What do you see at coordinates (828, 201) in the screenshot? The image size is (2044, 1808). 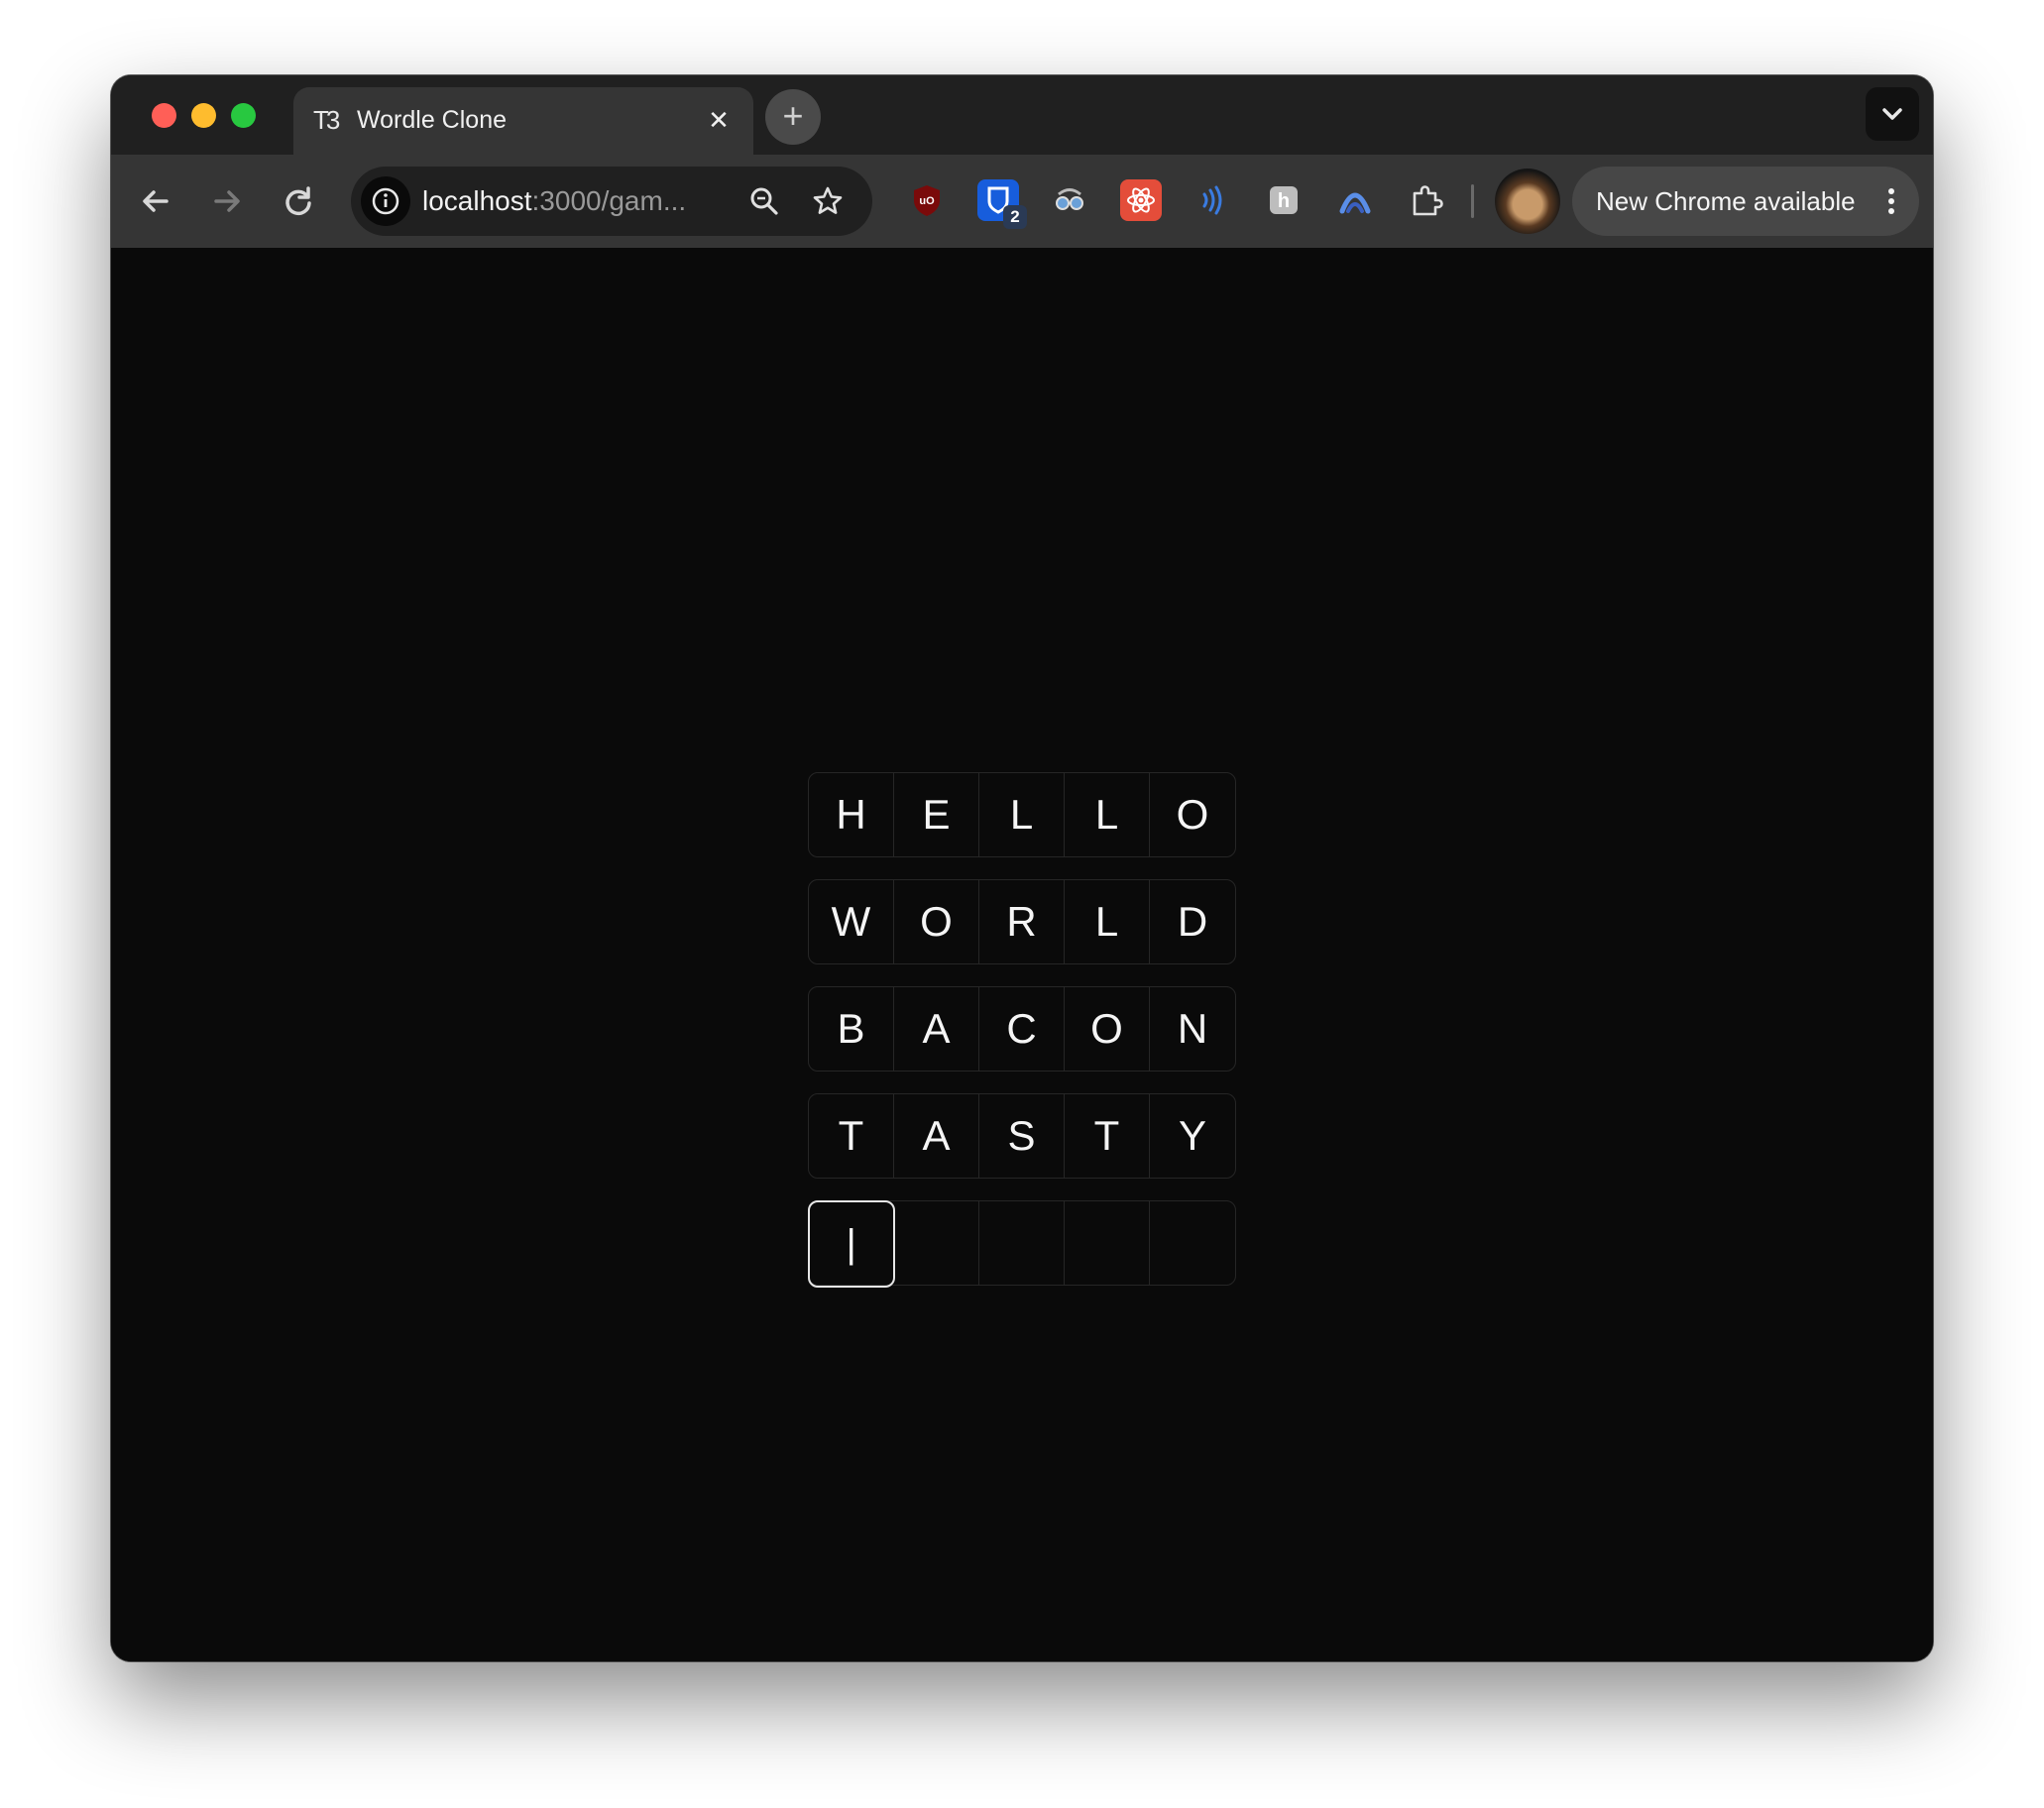 I see `bookmark-star-icon` at bounding box center [828, 201].